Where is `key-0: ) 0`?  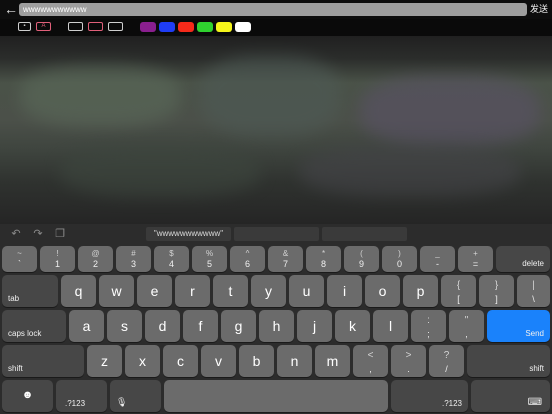
key-0: ) 0 is located at coordinates (399, 259).